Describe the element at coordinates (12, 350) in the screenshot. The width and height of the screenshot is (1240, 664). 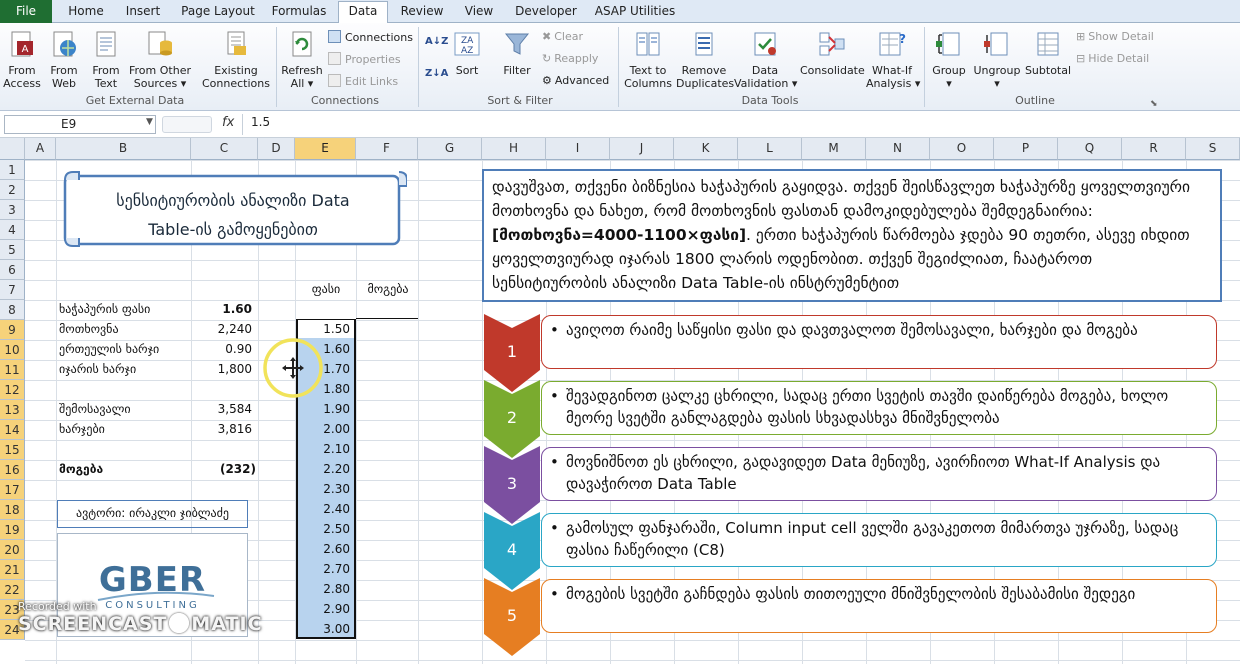
I see `row-header-10: 10` at that location.